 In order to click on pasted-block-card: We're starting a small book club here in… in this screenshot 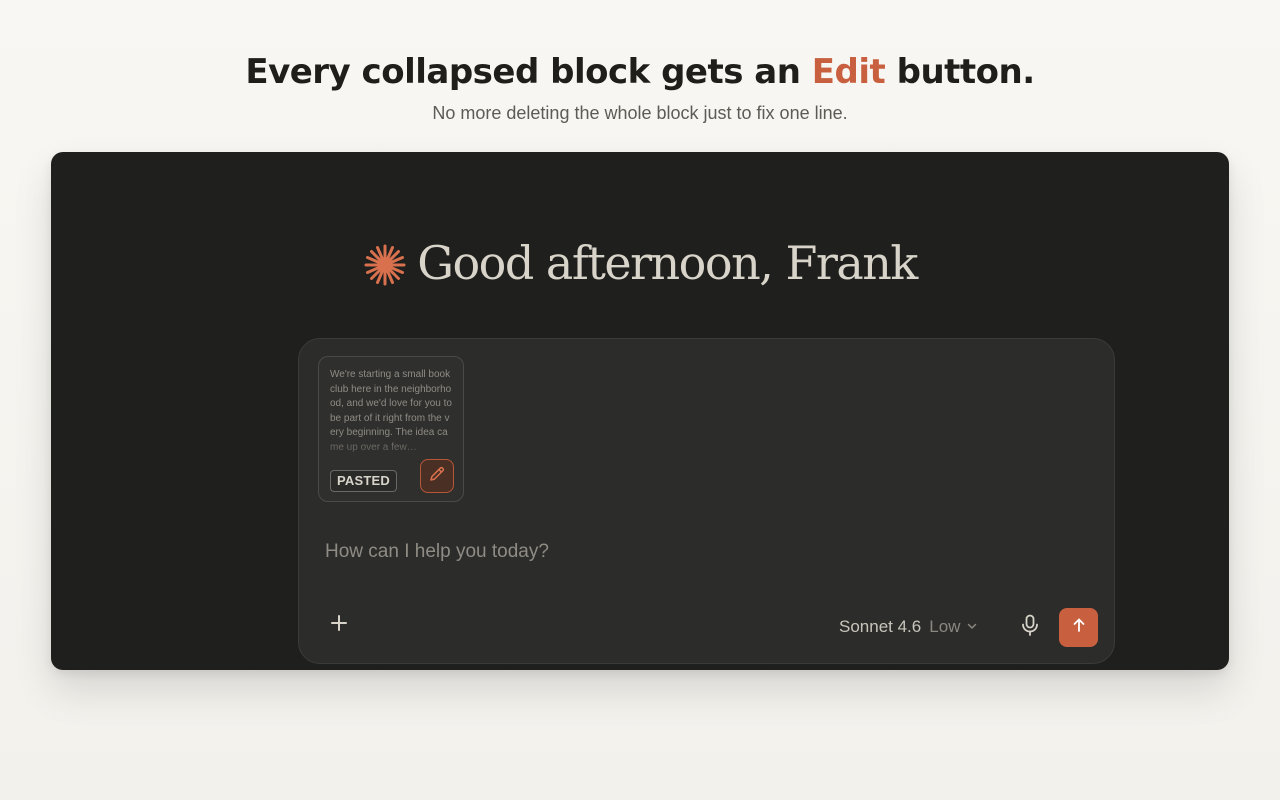, I will do `click(391, 429)`.